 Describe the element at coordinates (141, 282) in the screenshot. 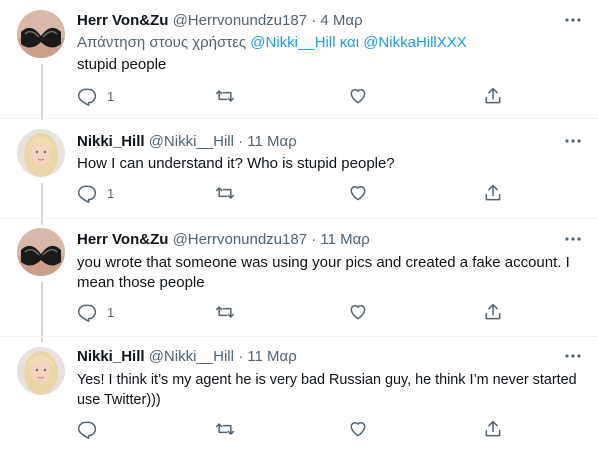

I see `tweet-text-line: mean those people` at that location.